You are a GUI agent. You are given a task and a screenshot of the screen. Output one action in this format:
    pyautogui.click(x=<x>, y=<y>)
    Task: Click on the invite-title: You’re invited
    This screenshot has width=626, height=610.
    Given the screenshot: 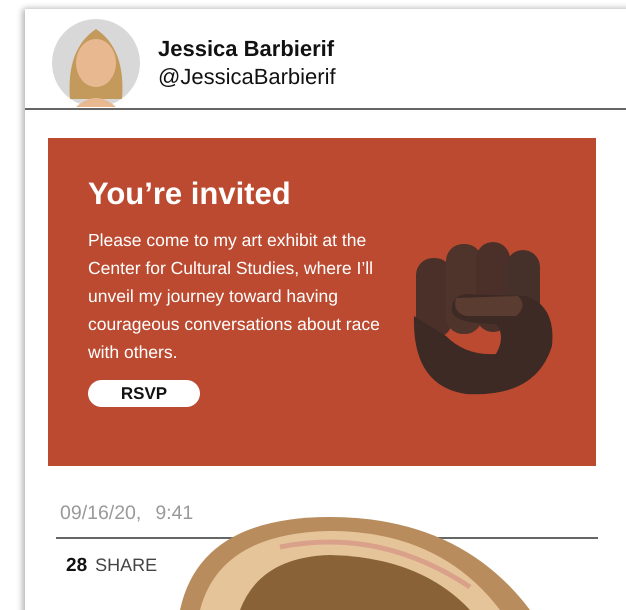 What is the action you would take?
    pyautogui.click(x=189, y=194)
    